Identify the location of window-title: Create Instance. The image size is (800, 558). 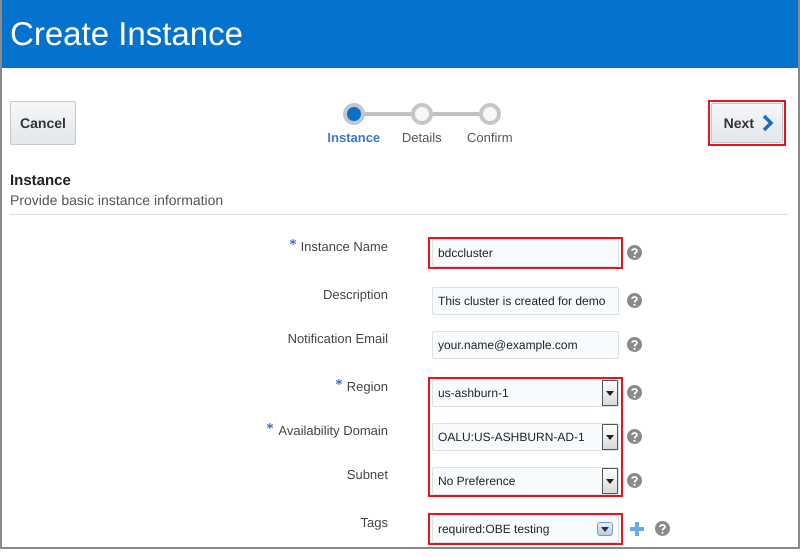
(126, 34).